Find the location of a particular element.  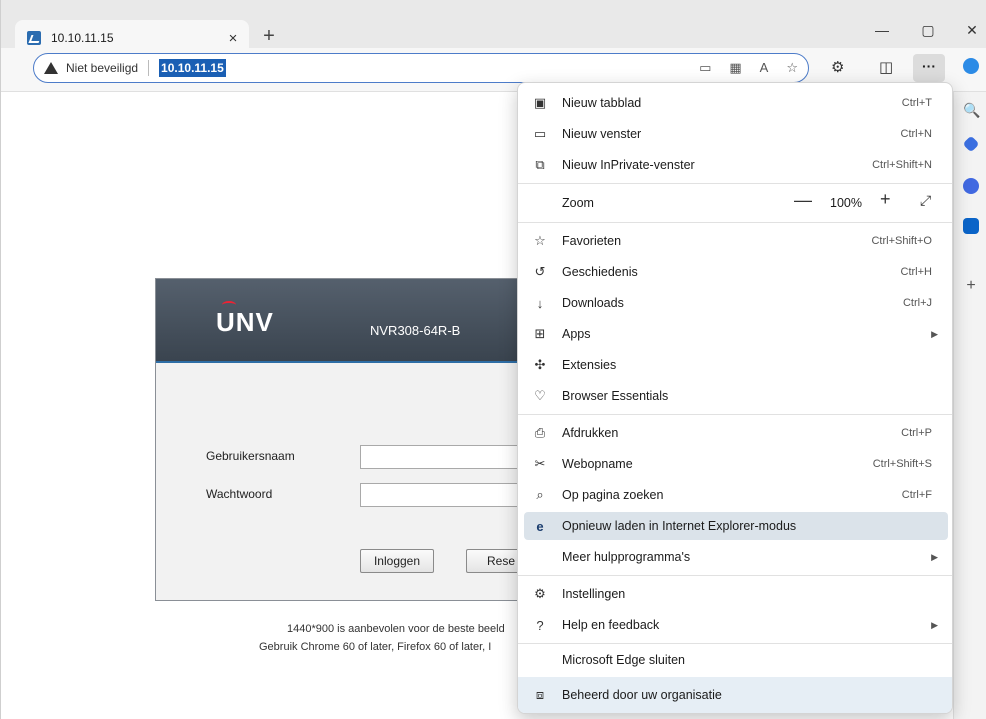

help-icon: ? is located at coordinates (540, 625).